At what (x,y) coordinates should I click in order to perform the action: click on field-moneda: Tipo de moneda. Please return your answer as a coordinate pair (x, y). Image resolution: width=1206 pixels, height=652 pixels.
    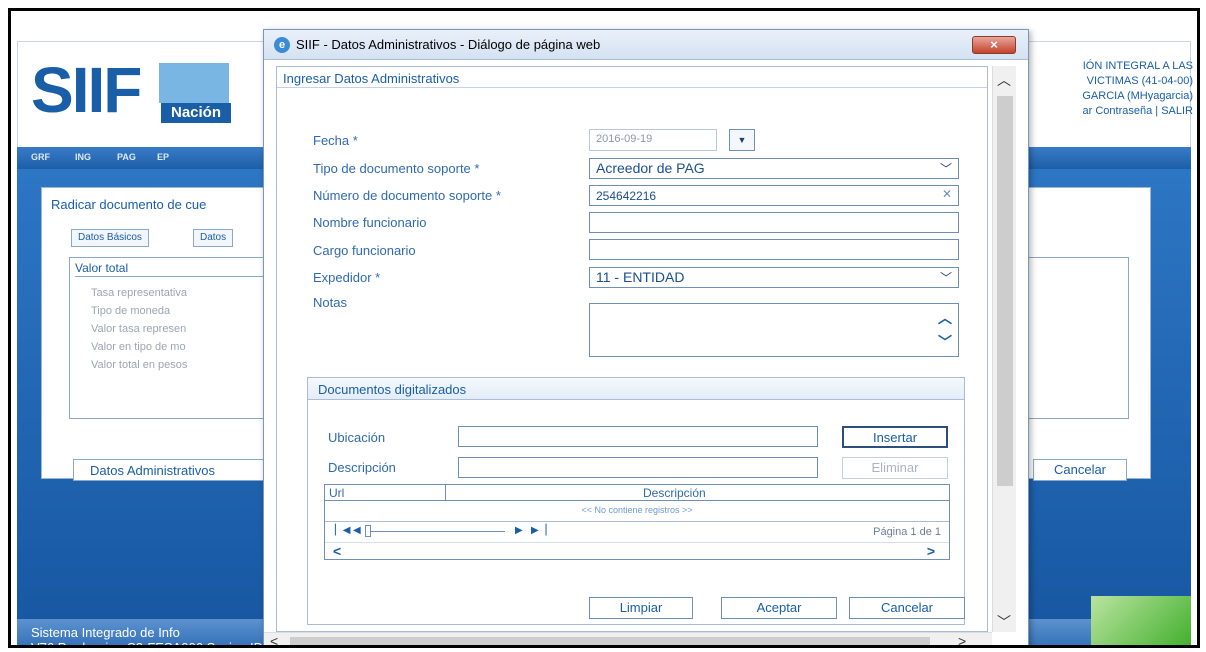
    Looking at the image, I should click on (131, 311).